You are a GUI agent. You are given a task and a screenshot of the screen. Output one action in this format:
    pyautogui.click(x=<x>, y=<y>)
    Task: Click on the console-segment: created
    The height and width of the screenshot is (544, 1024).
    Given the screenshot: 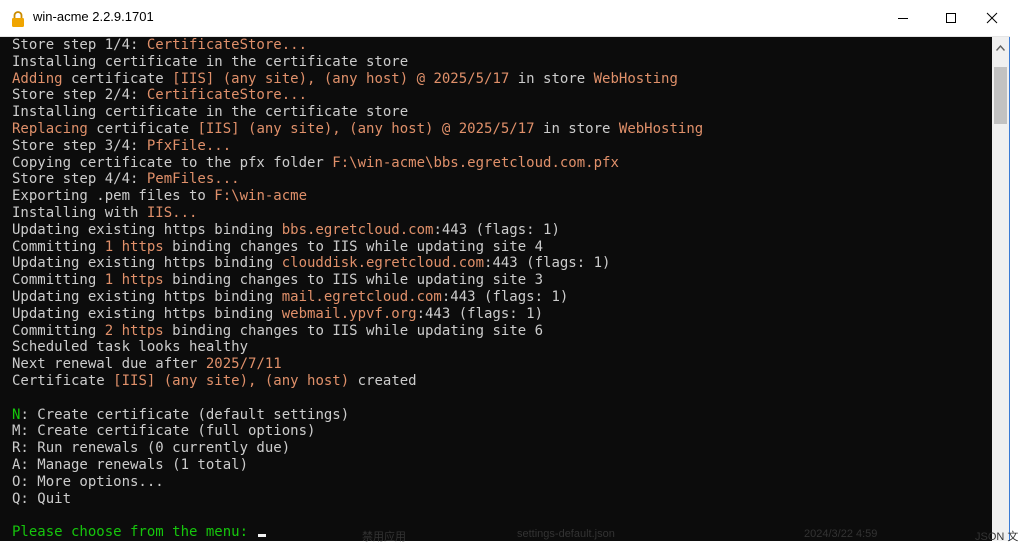 What is the action you would take?
    pyautogui.click(x=383, y=380)
    